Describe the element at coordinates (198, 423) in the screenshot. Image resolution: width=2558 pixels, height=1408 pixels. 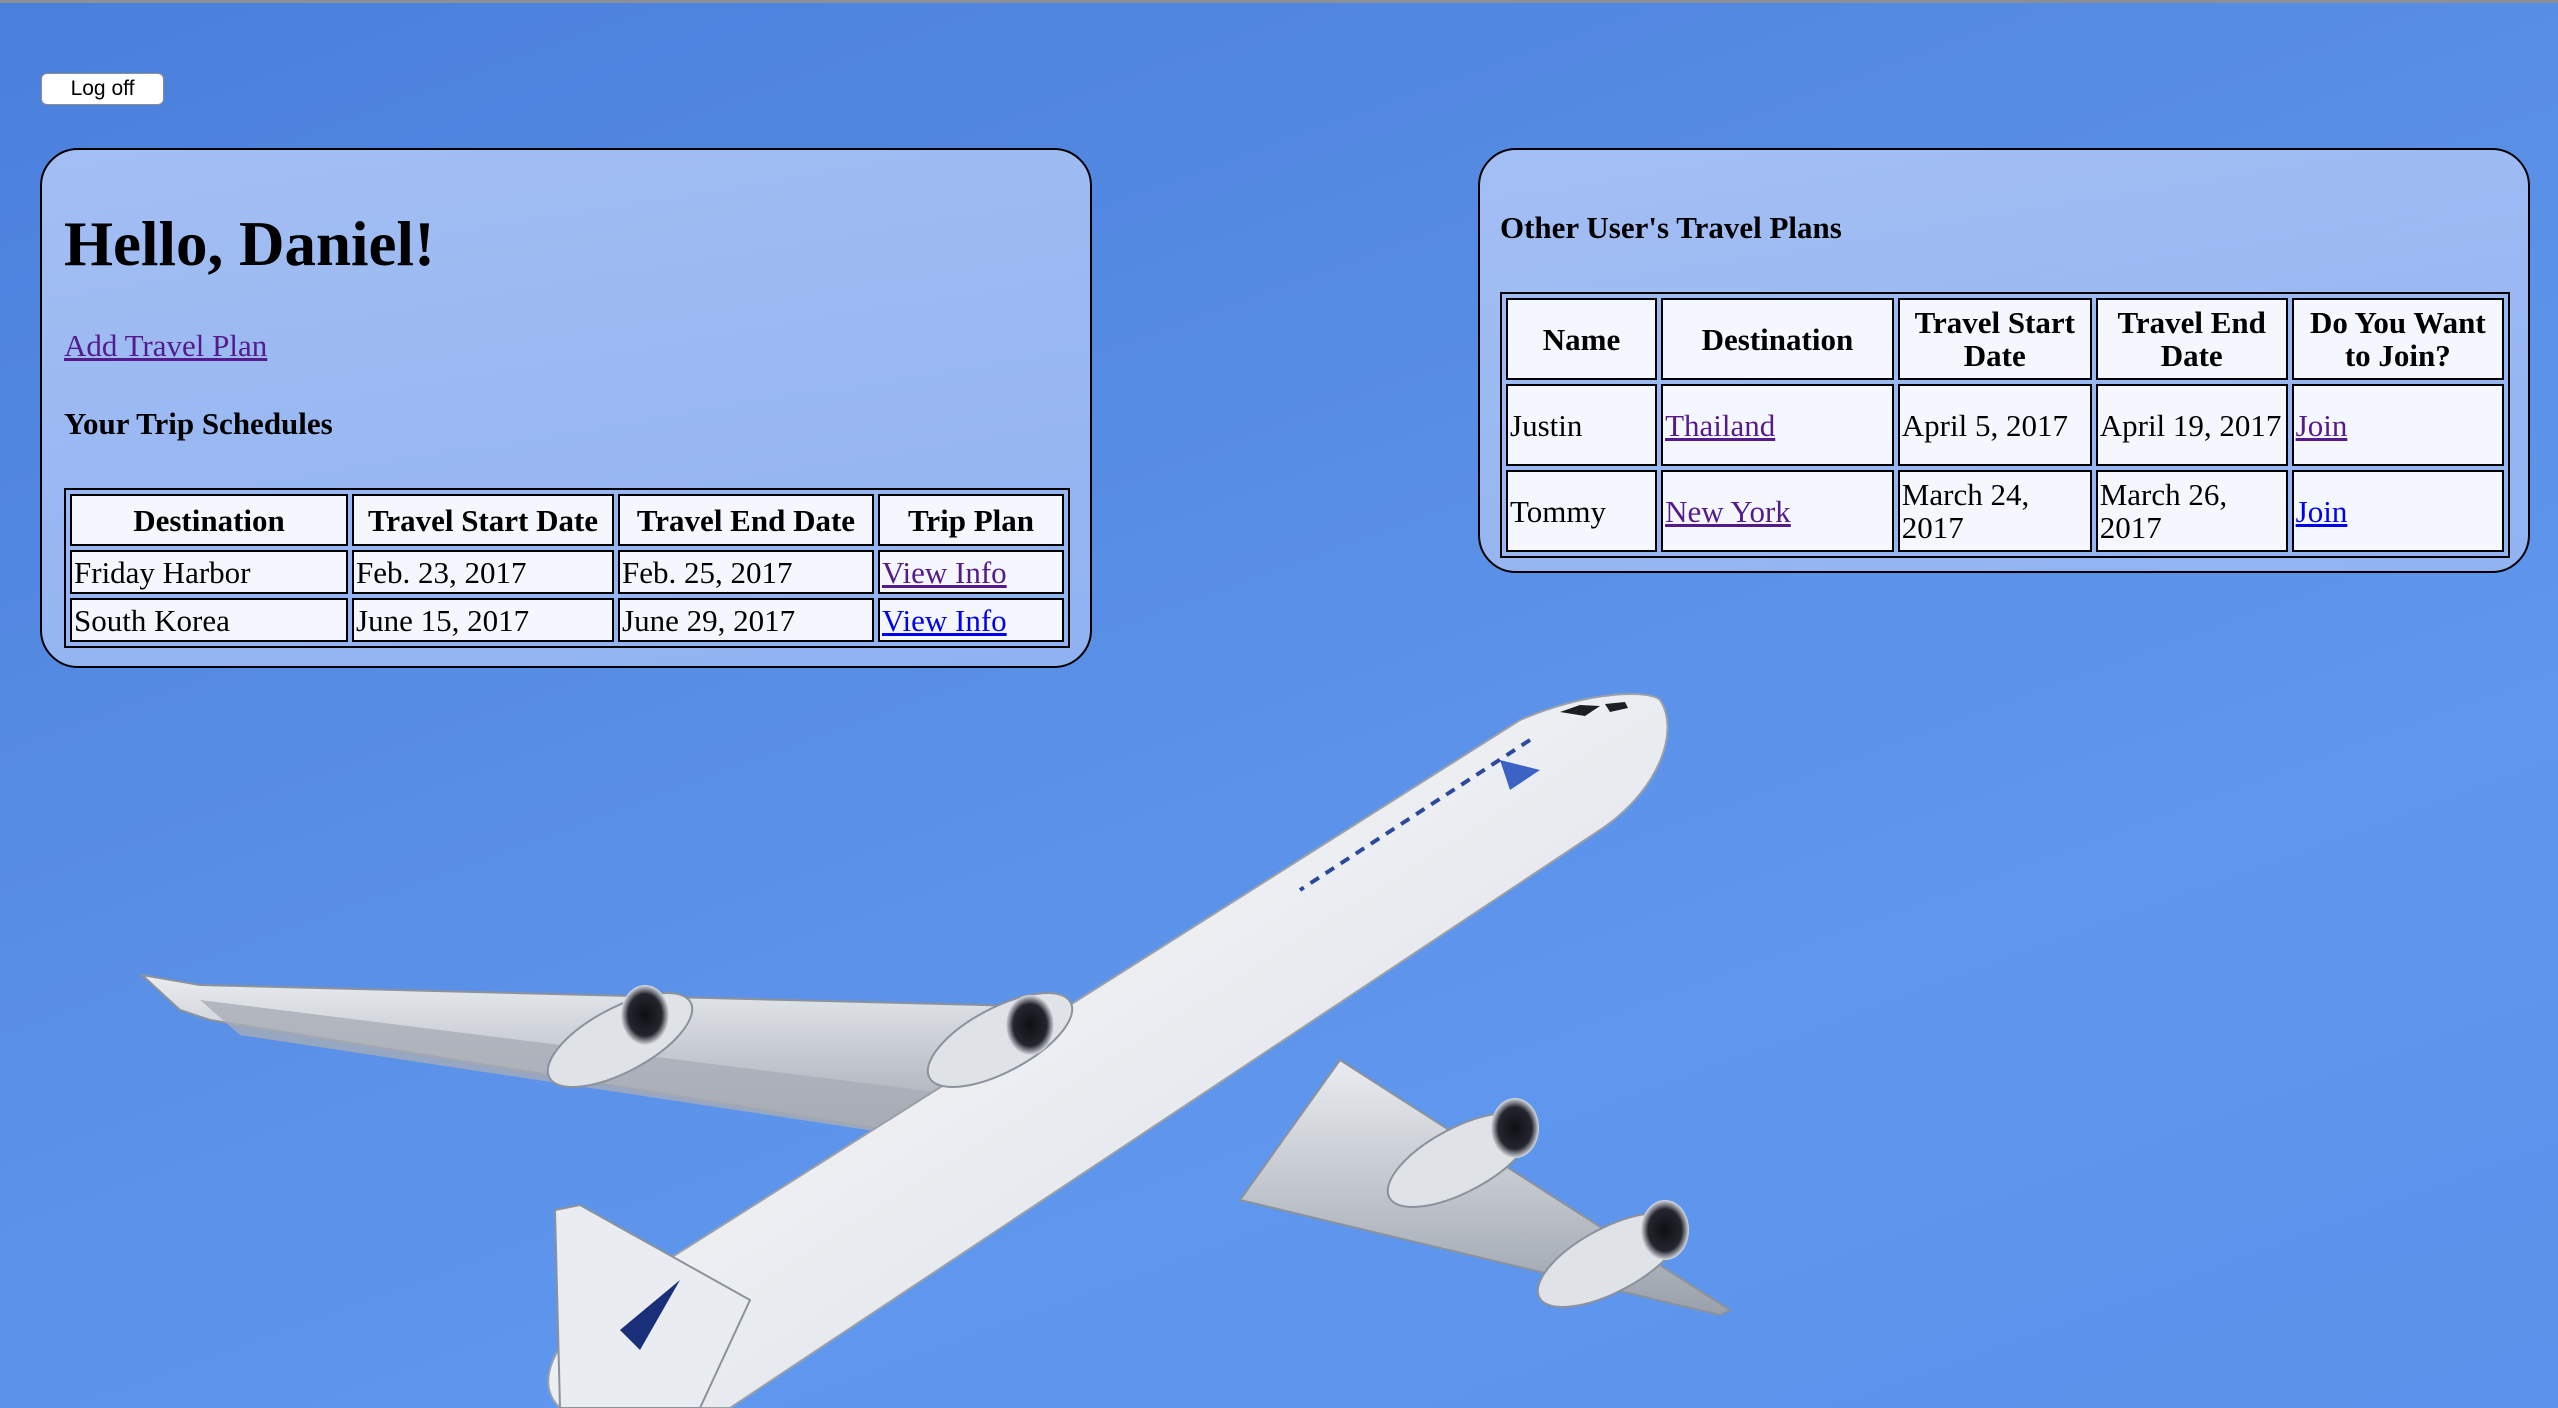
I see `trip-schedules-title: Your Trip Schedules` at that location.